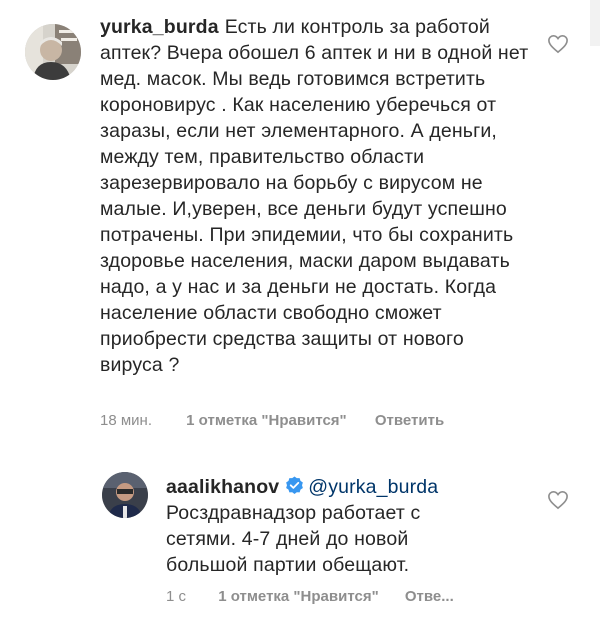 The width and height of the screenshot is (600, 620). Describe the element at coordinates (266, 420) in the screenshot. I see `comment-likes-count: 1 отметка "Нравится"` at that location.